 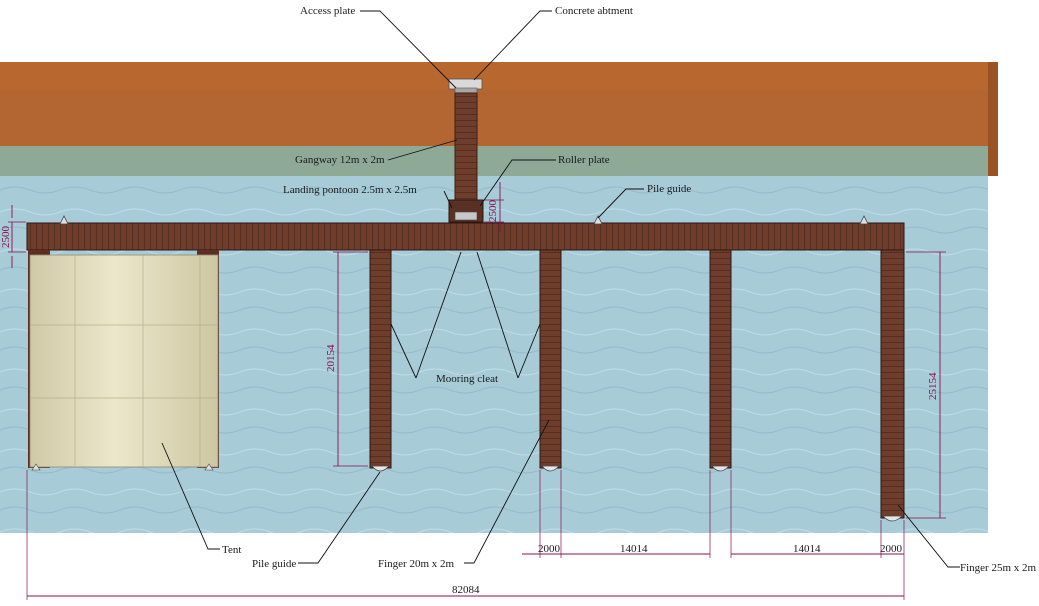 What do you see at coordinates (807, 549) in the screenshot?
I see `dim-spacing-right: 14014` at bounding box center [807, 549].